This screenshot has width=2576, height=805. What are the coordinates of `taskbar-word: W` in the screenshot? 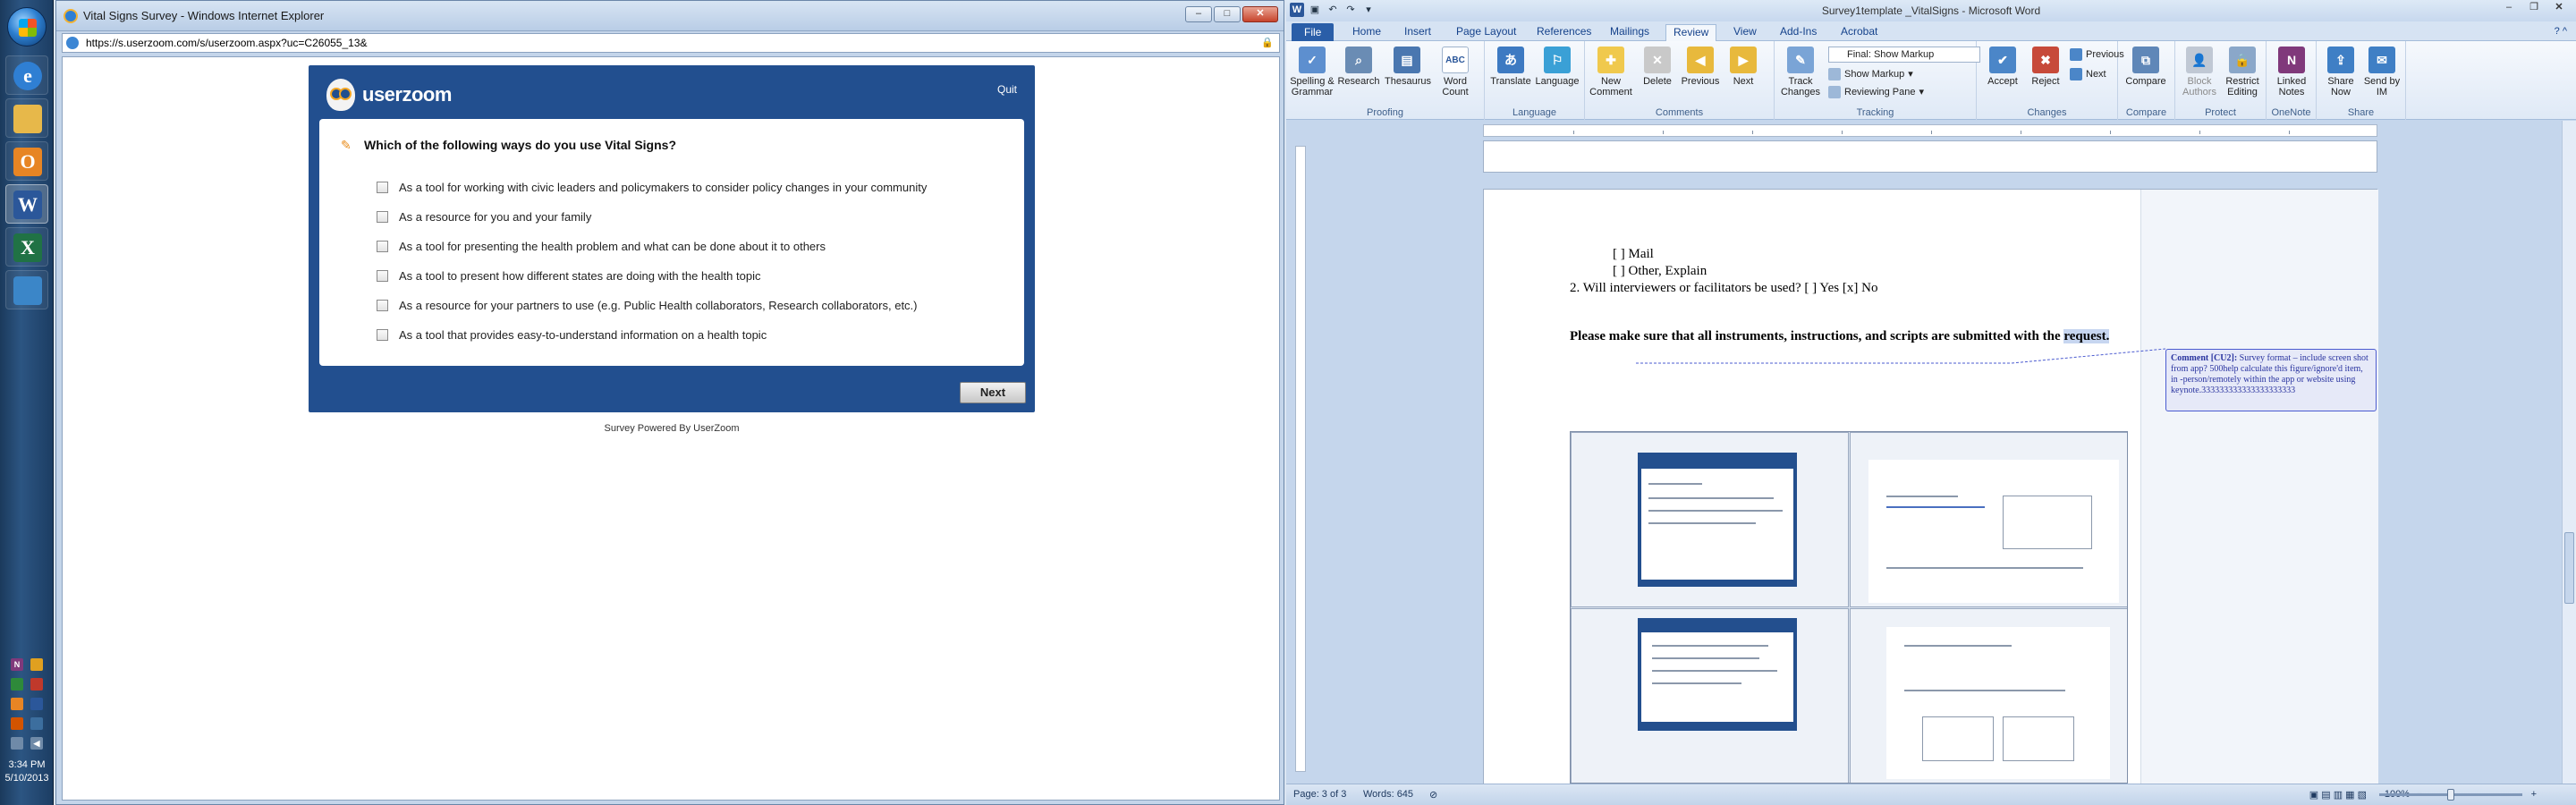 It's located at (26, 204).